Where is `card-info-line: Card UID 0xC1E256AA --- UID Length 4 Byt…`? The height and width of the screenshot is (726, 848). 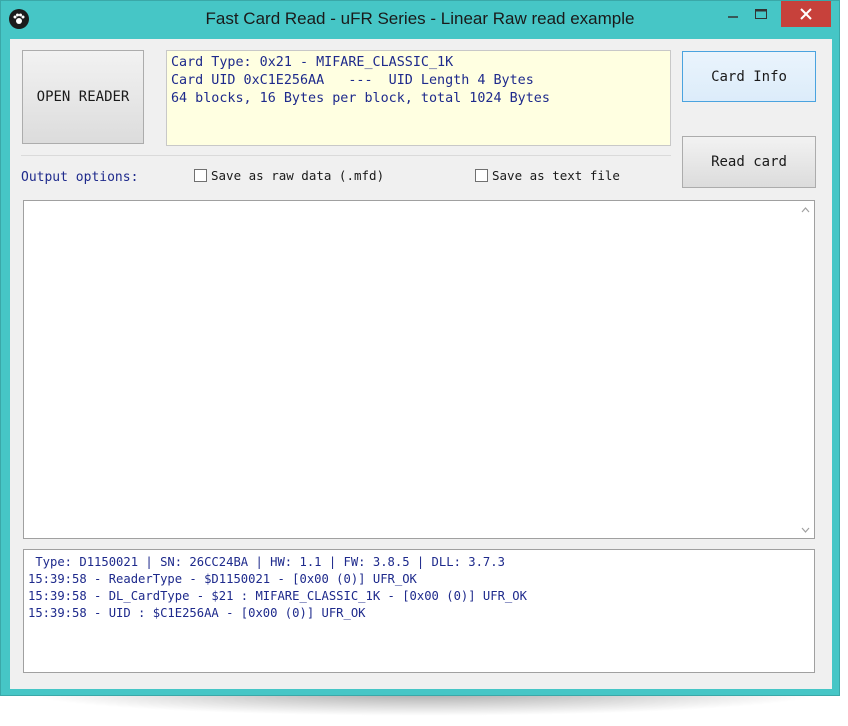
card-info-line: Card UID 0xC1E256AA --- UID Length 4 Byt… is located at coordinates (352, 80).